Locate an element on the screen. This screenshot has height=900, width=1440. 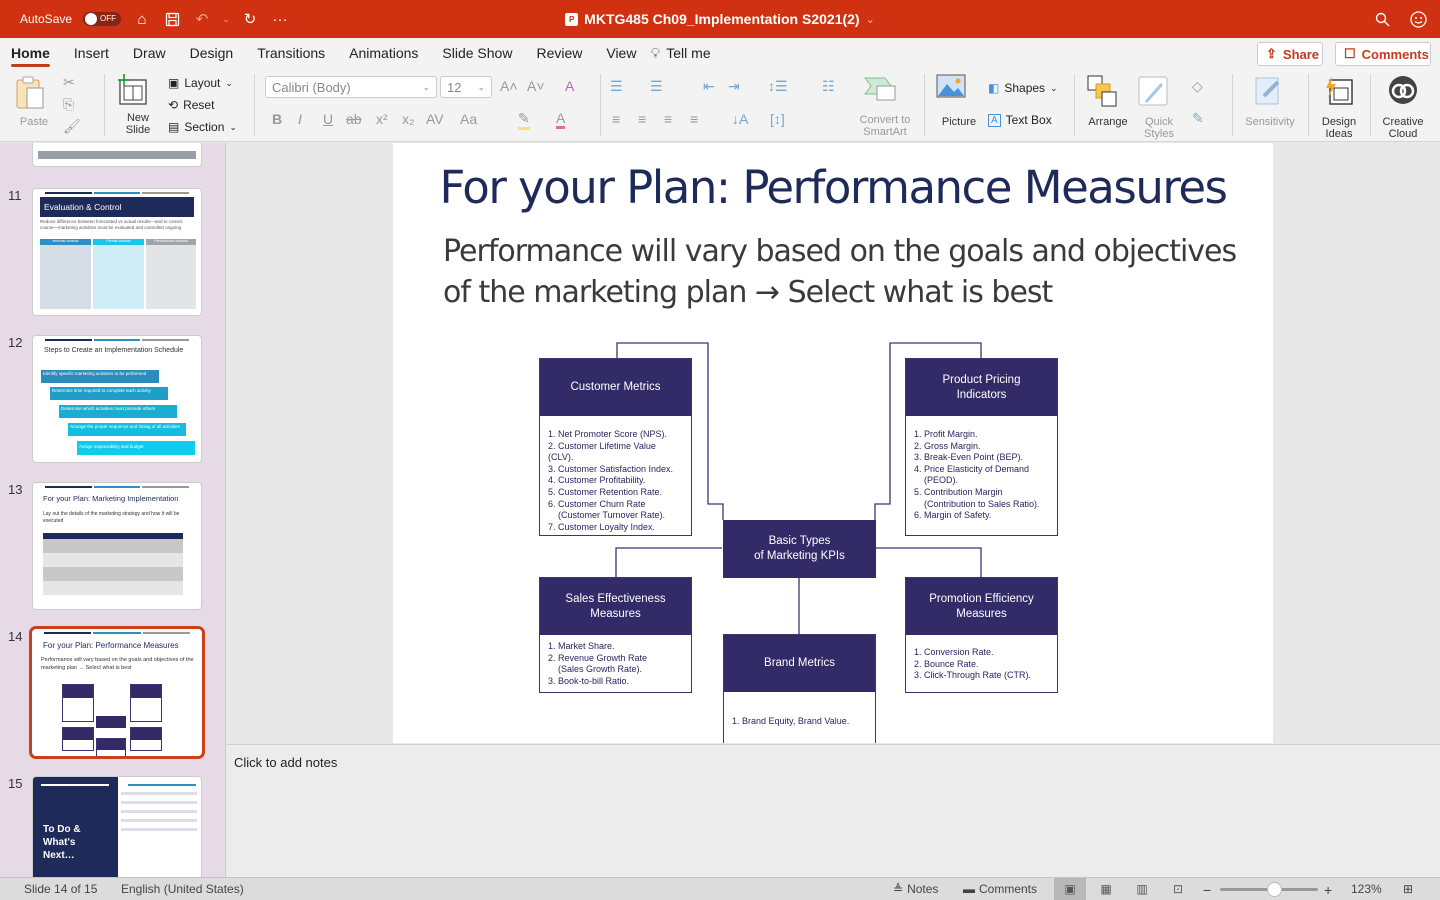
decrease-indent-icon: ⇤ is located at coordinates (709, 86).